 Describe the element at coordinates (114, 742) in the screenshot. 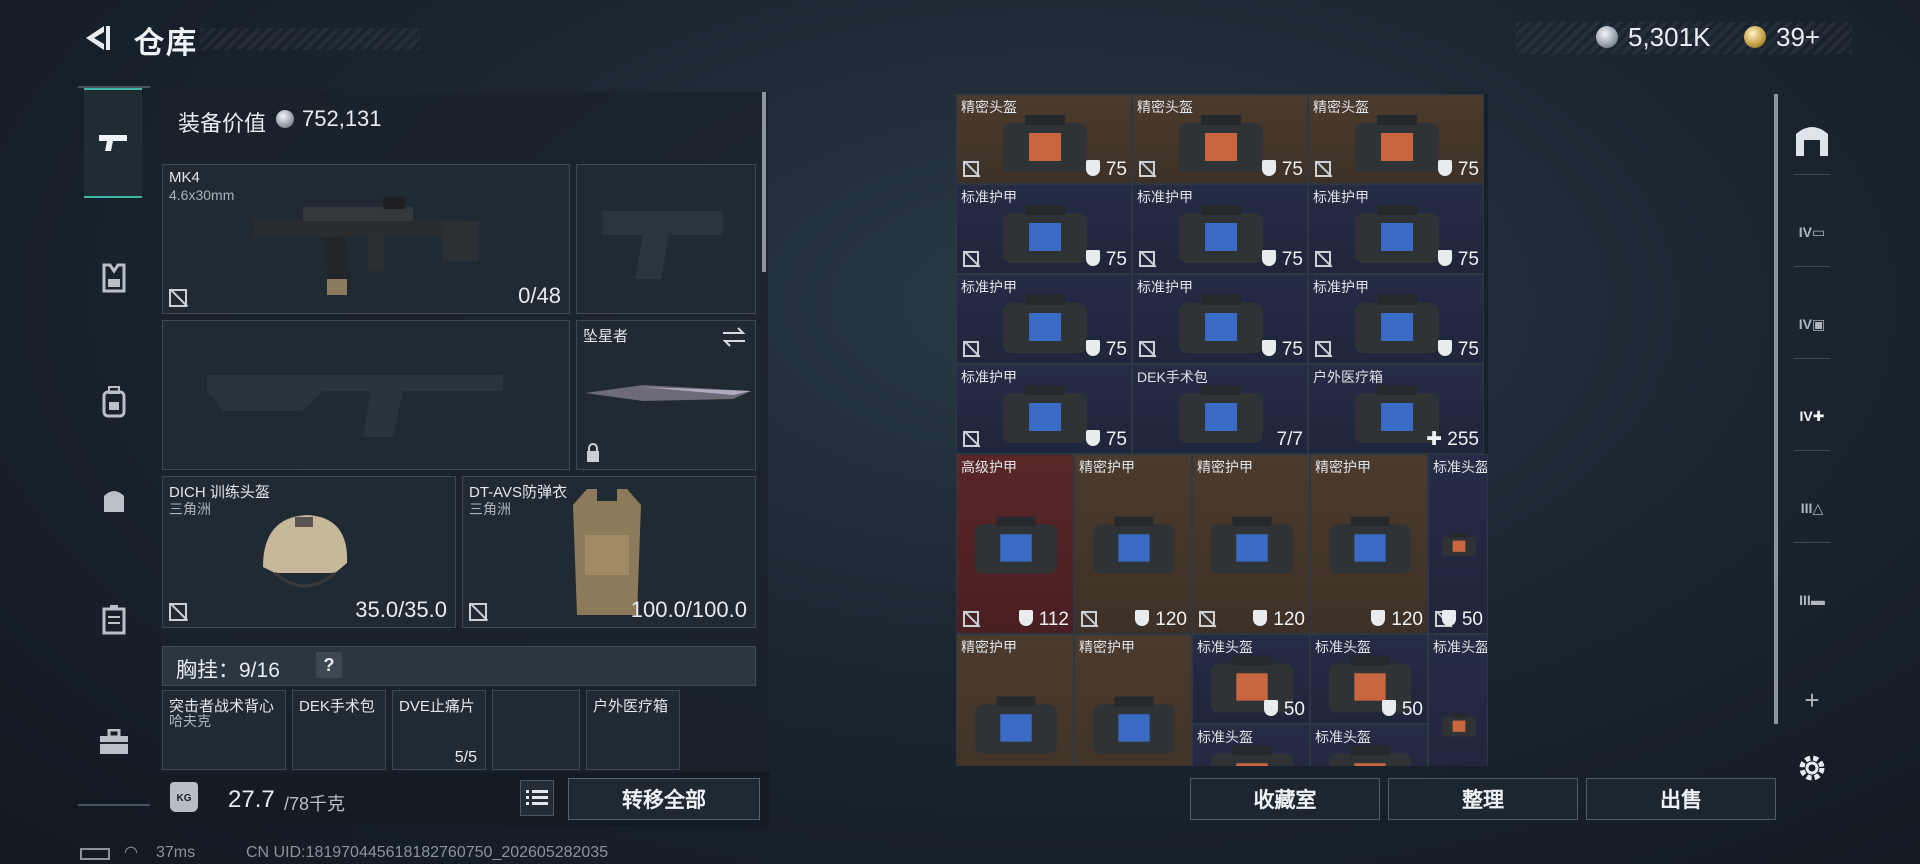

I see `rail-tab-toolbox` at that location.